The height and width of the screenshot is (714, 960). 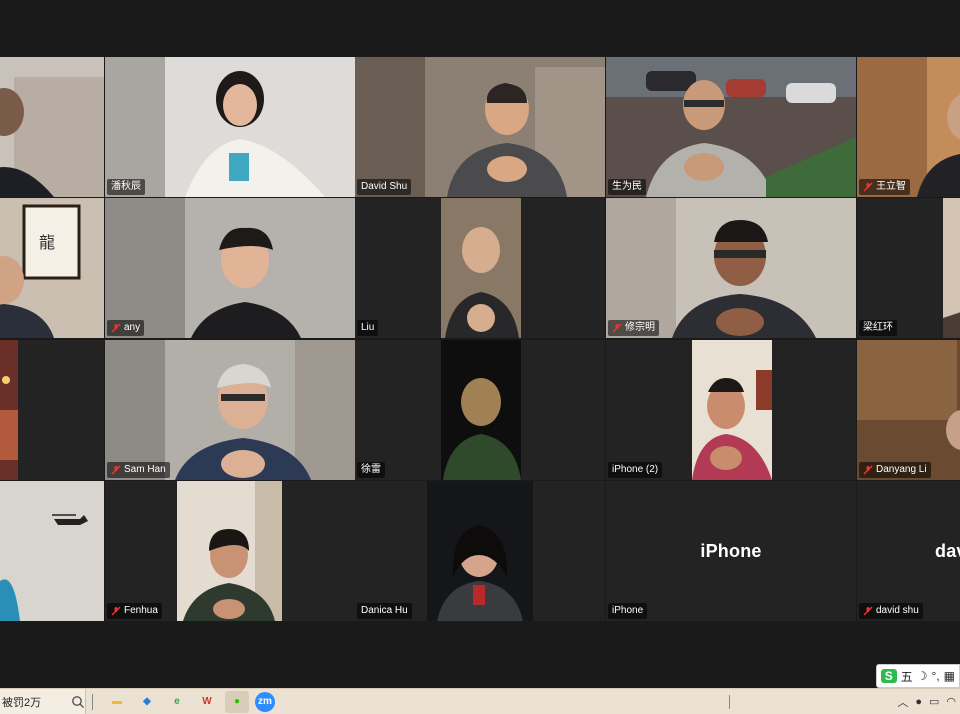 I want to click on participant-tile: 徐雷, so click(x=480, y=410).